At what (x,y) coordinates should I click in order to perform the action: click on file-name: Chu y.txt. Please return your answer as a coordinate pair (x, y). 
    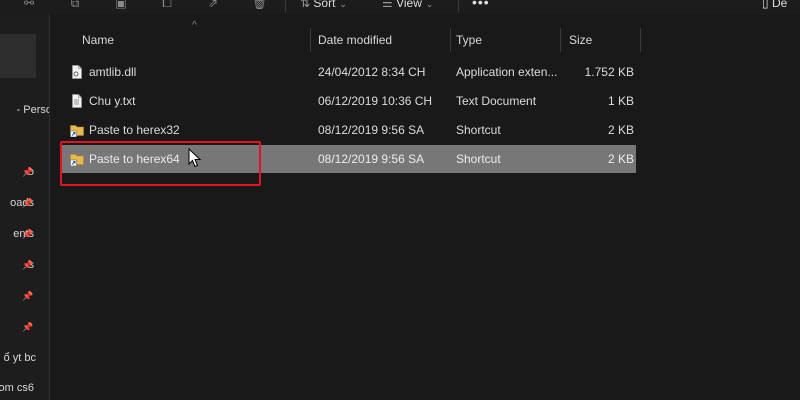
    Looking at the image, I should click on (112, 101).